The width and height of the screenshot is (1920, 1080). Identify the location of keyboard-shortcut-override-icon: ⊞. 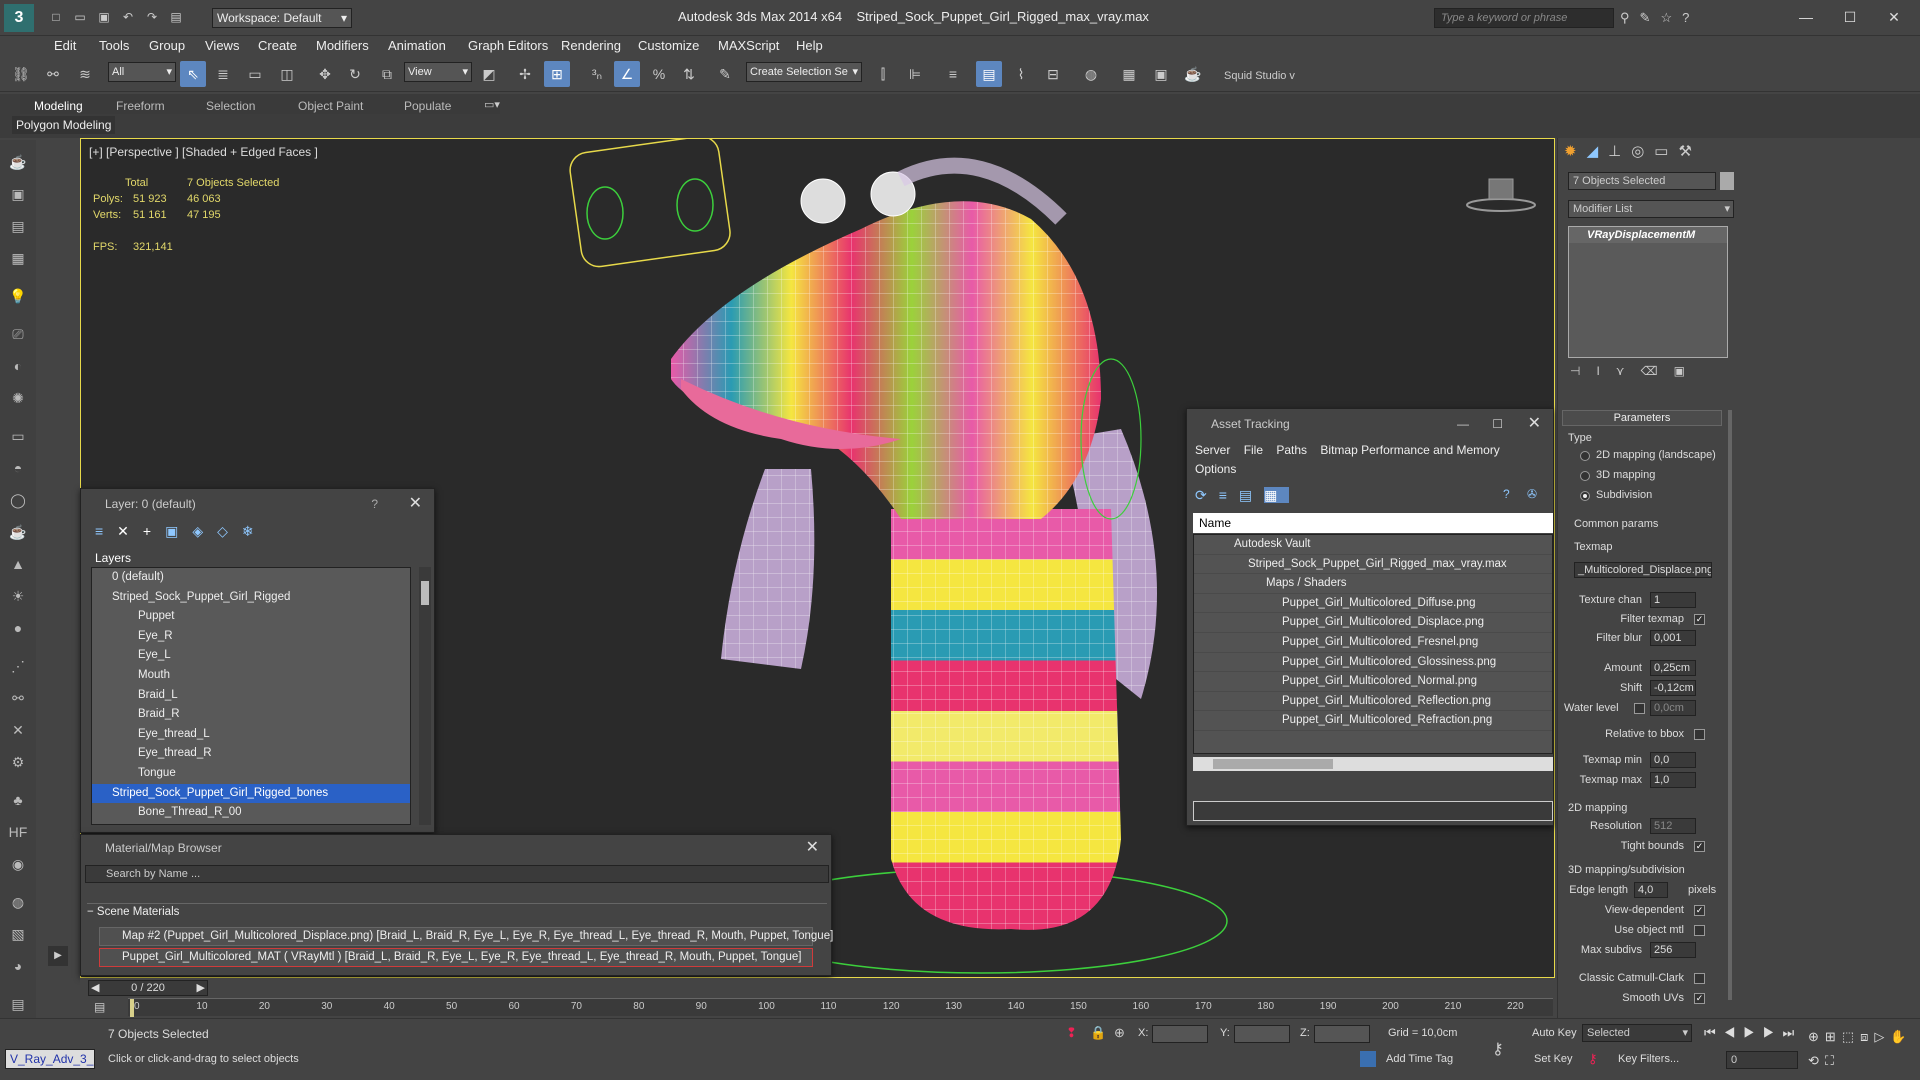
(557, 74).